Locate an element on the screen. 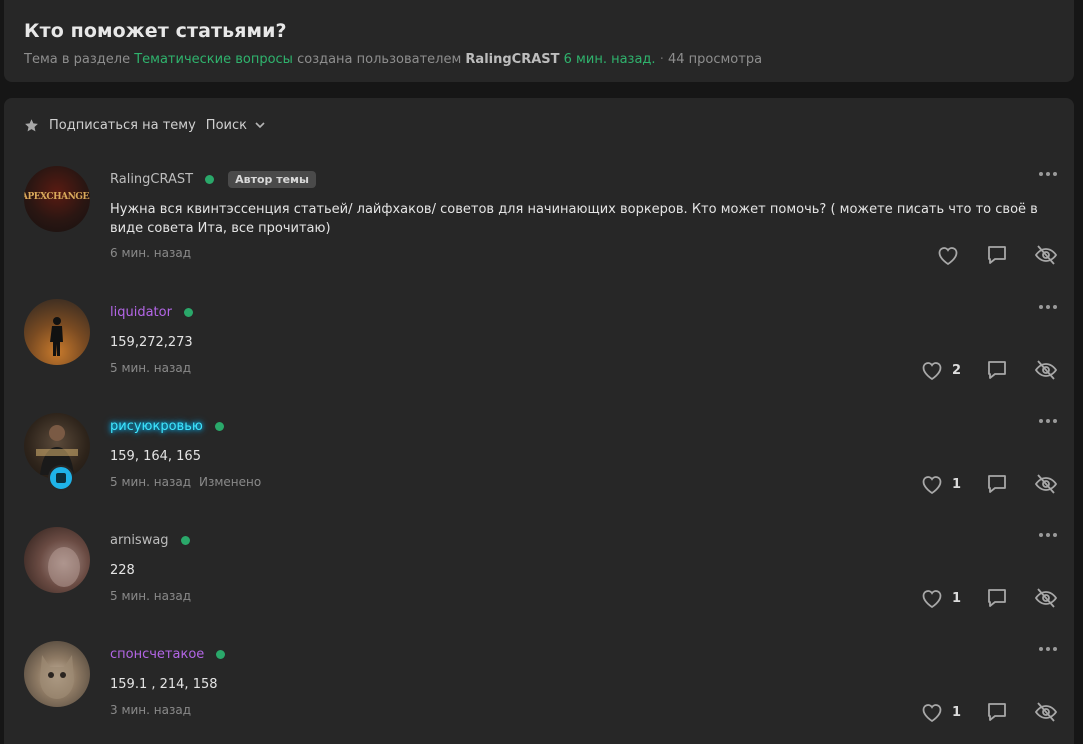  post-userline: рисуюкровью is located at coordinates (167, 426).